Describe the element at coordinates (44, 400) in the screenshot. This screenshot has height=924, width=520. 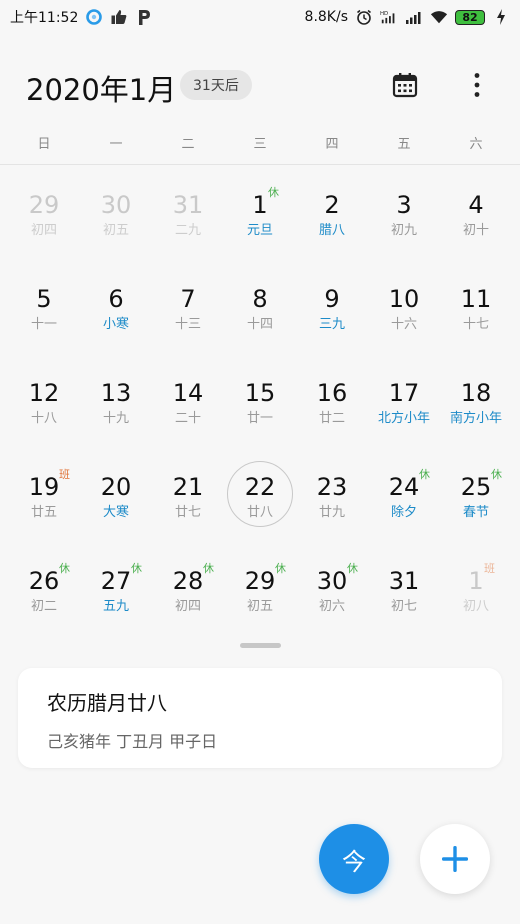
I see `day-cell: 12 十八` at that location.